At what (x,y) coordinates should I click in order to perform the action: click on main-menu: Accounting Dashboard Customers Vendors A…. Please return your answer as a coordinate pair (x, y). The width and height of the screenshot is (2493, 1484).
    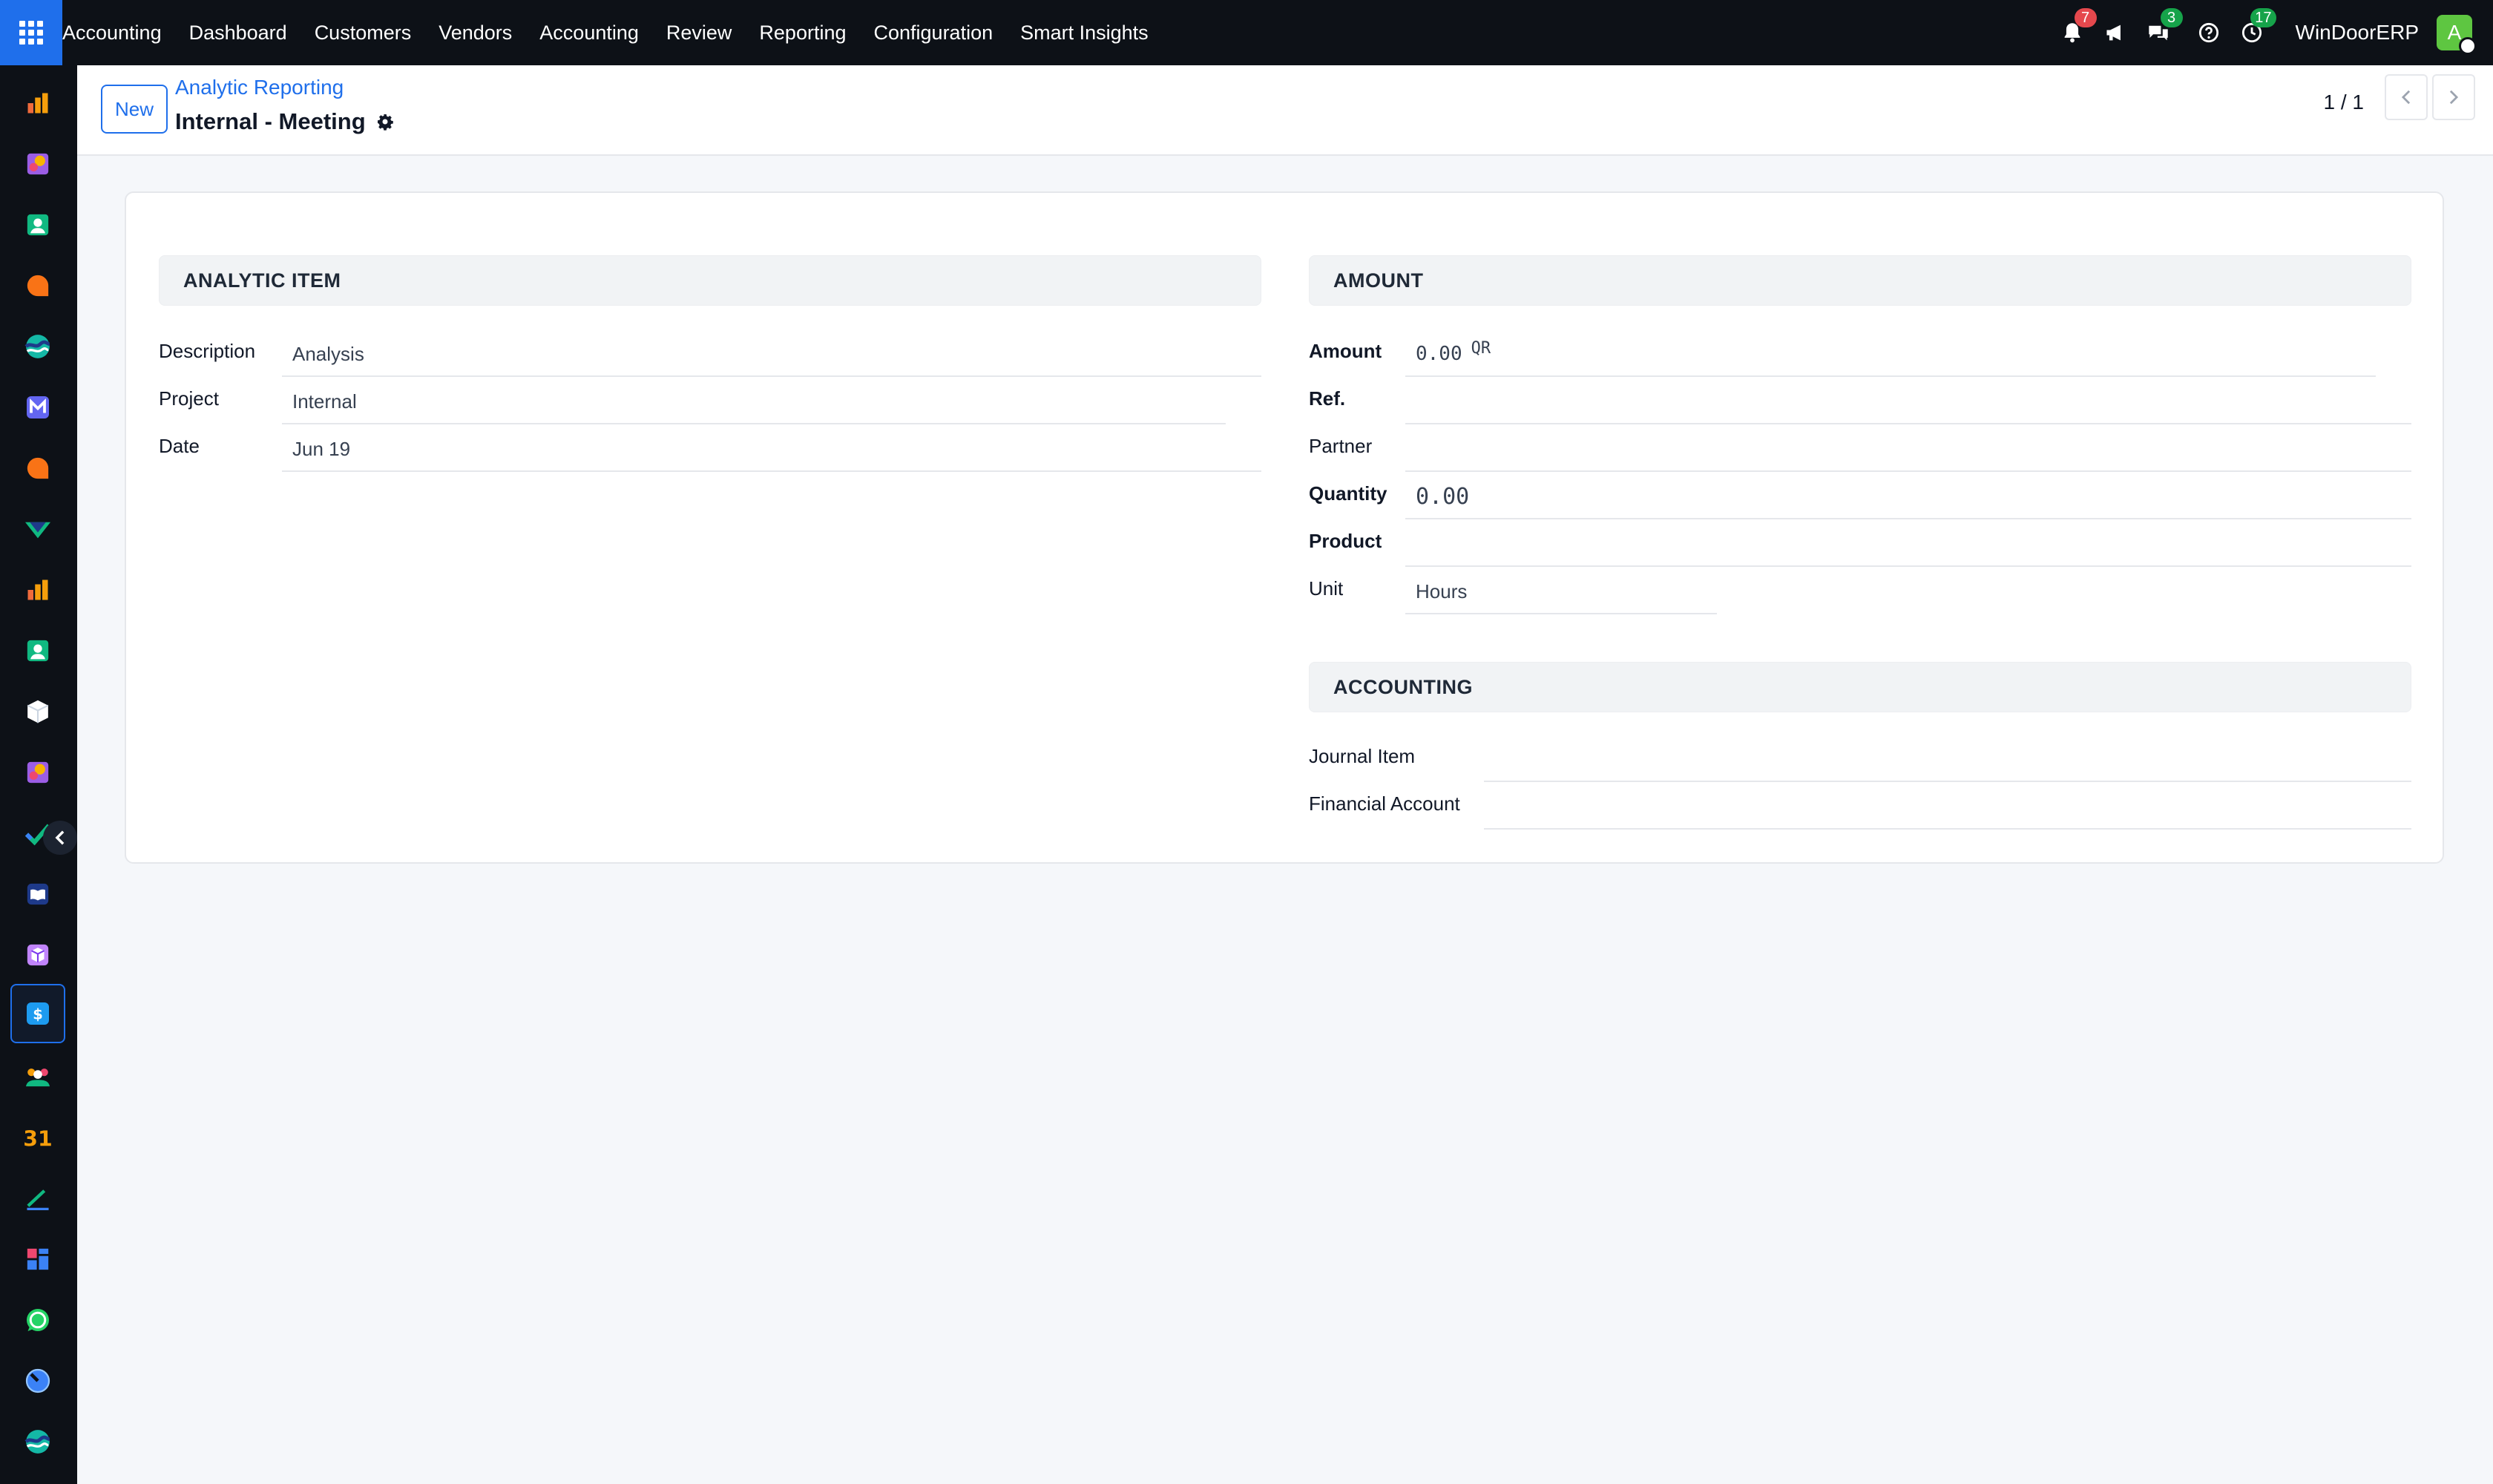
    Looking at the image, I should click on (605, 32).